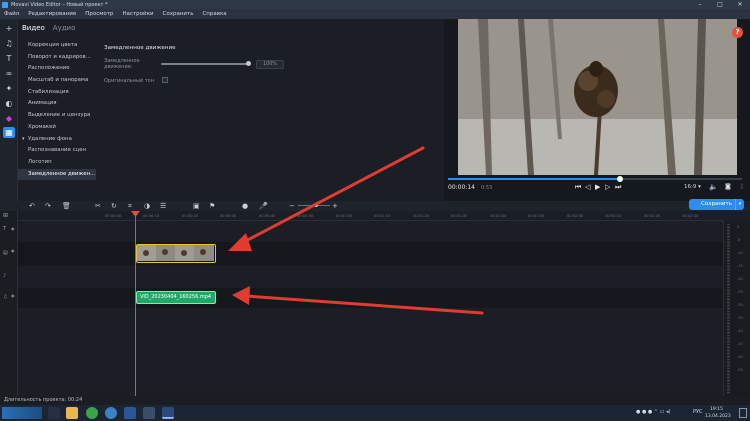 The image size is (750, 421). What do you see at coordinates (316, 205) in the screenshot?
I see `zoom-slider-handle` at bounding box center [316, 205].